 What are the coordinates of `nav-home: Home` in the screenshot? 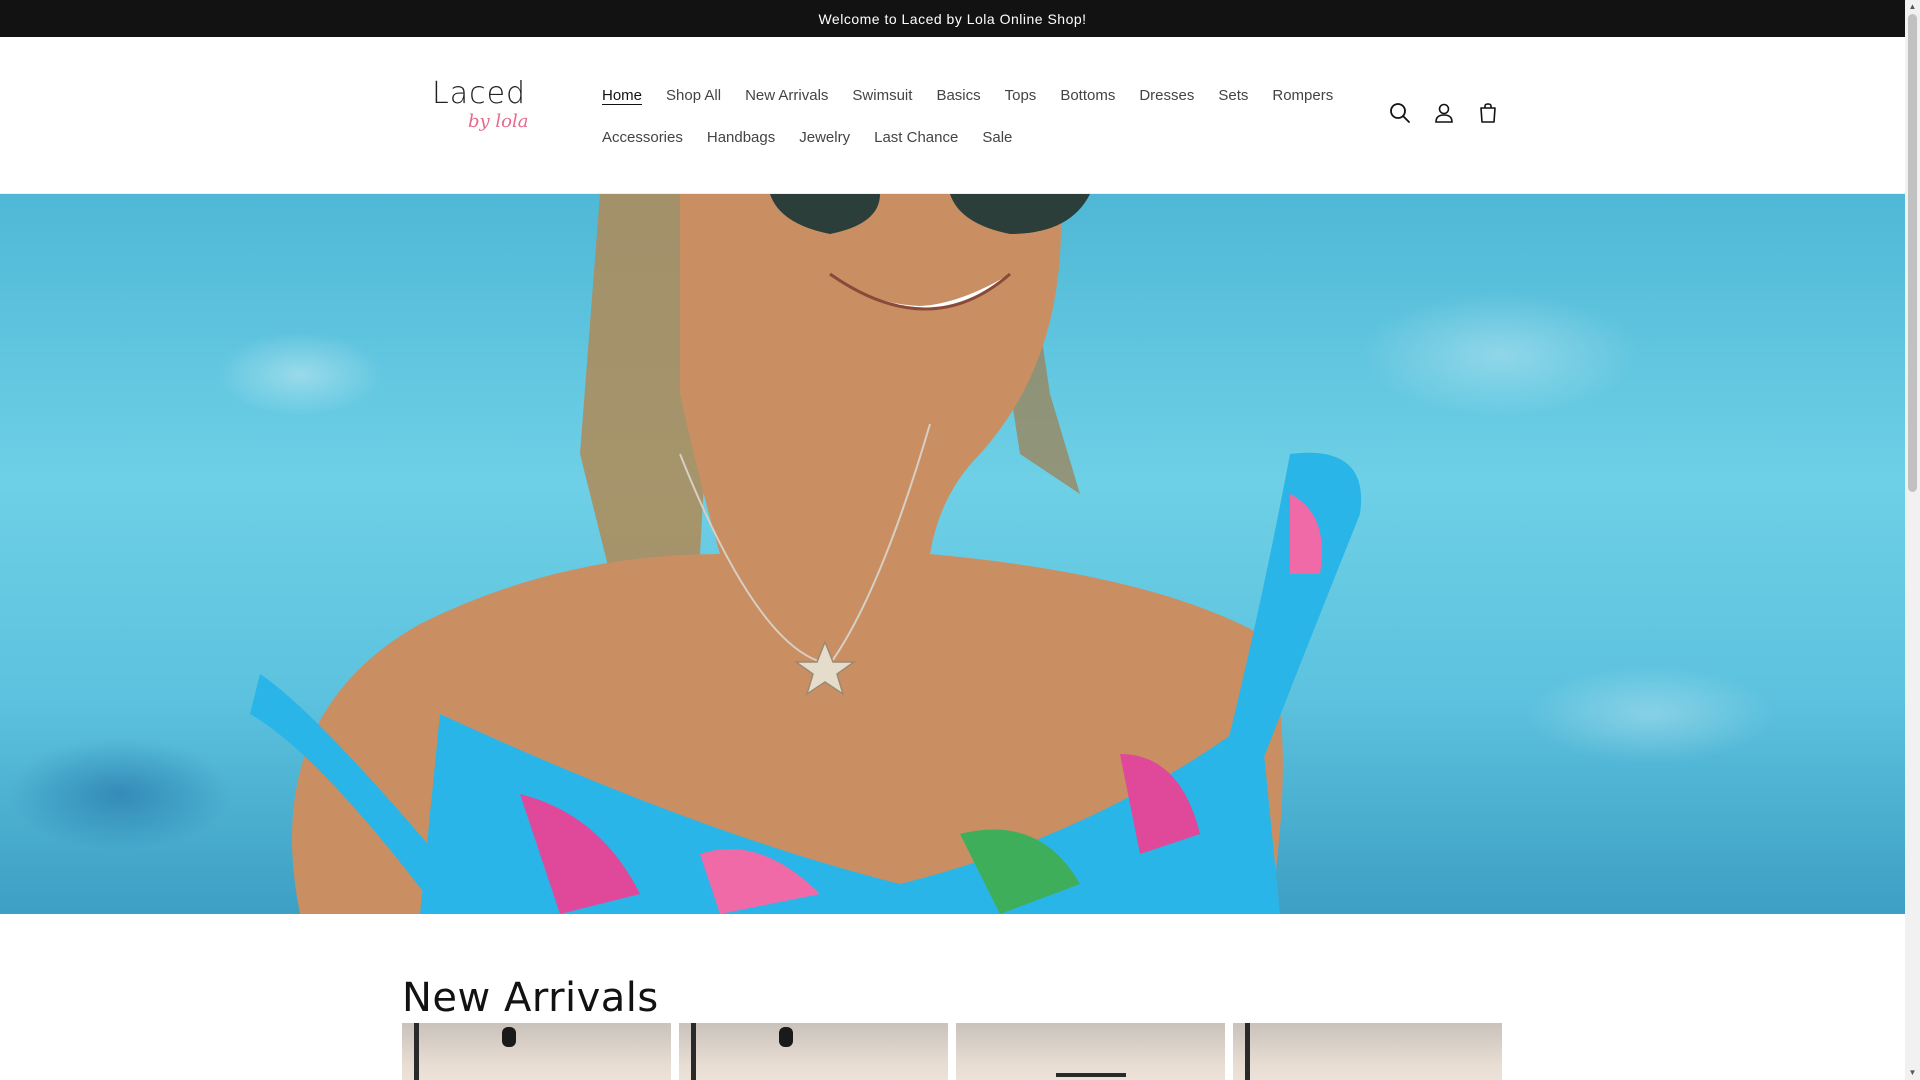 It's located at (622, 96).